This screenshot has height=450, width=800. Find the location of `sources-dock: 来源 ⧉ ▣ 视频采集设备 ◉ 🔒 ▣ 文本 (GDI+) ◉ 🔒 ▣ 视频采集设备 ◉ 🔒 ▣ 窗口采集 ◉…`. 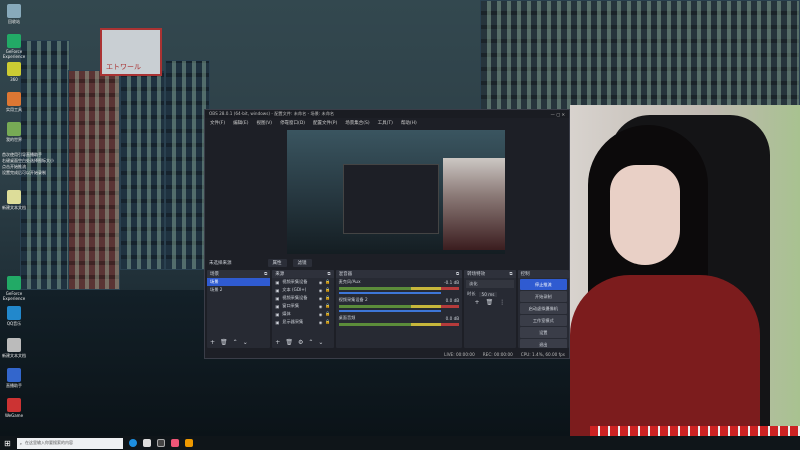

sources-dock: 来源 ⧉ ▣ 视频采集设备 ◉ 🔒 ▣ 文本 (GDI+) ◉ 🔒 ▣ 视频采集设备 ◉ 🔒 ▣ 窗口采集 ◉… is located at coordinates (303, 309).